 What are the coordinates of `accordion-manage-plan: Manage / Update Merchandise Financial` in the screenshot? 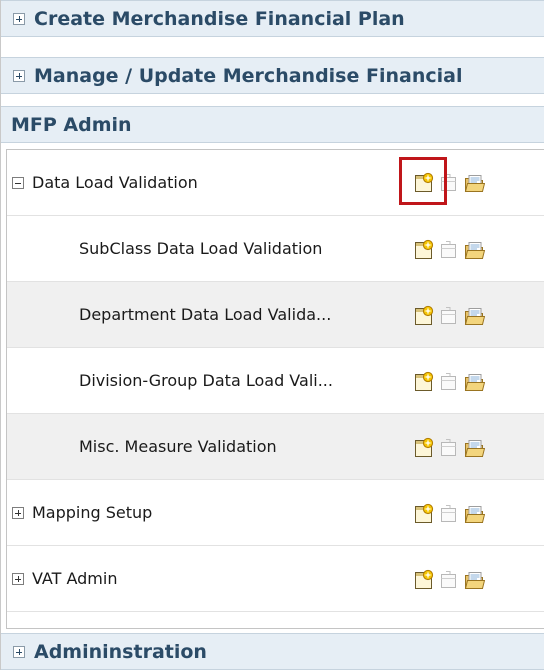 It's located at (272, 75).